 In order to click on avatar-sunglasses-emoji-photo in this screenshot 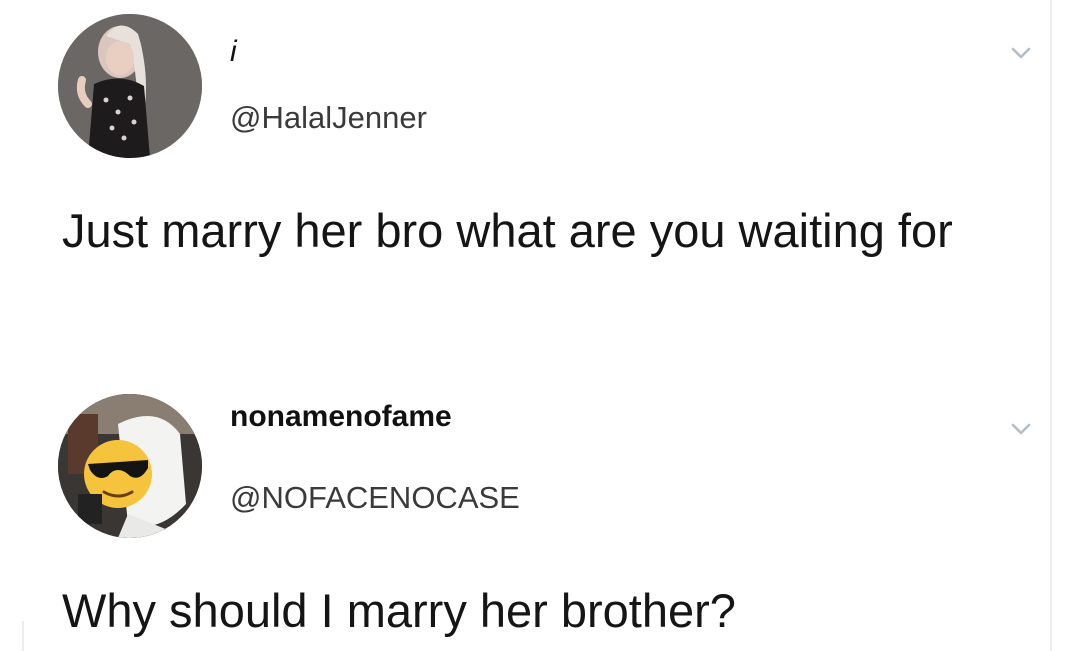, I will do `click(130, 466)`.